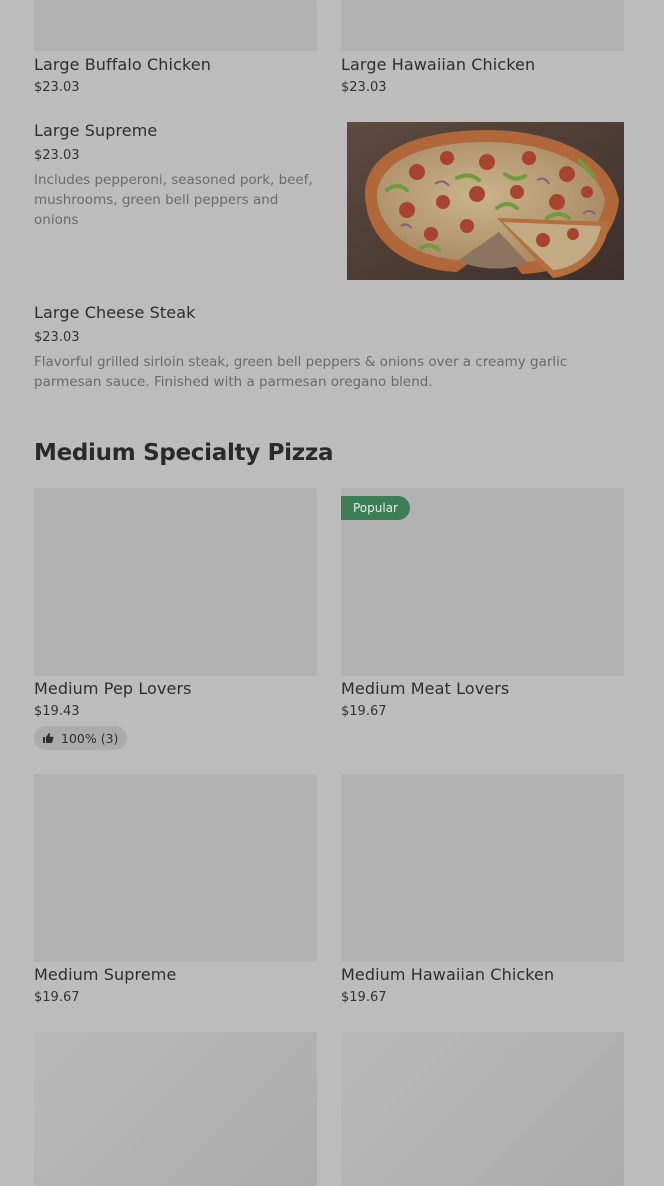 The width and height of the screenshot is (664, 1186). I want to click on item-name-large-supreme: Large Supreme, so click(95, 130).